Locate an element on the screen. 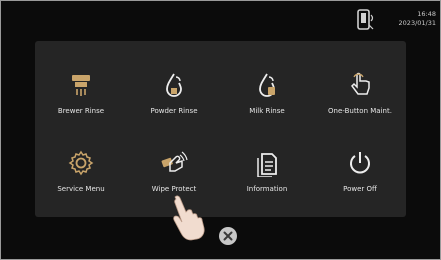  menu-item-label: Information is located at coordinates (267, 189).